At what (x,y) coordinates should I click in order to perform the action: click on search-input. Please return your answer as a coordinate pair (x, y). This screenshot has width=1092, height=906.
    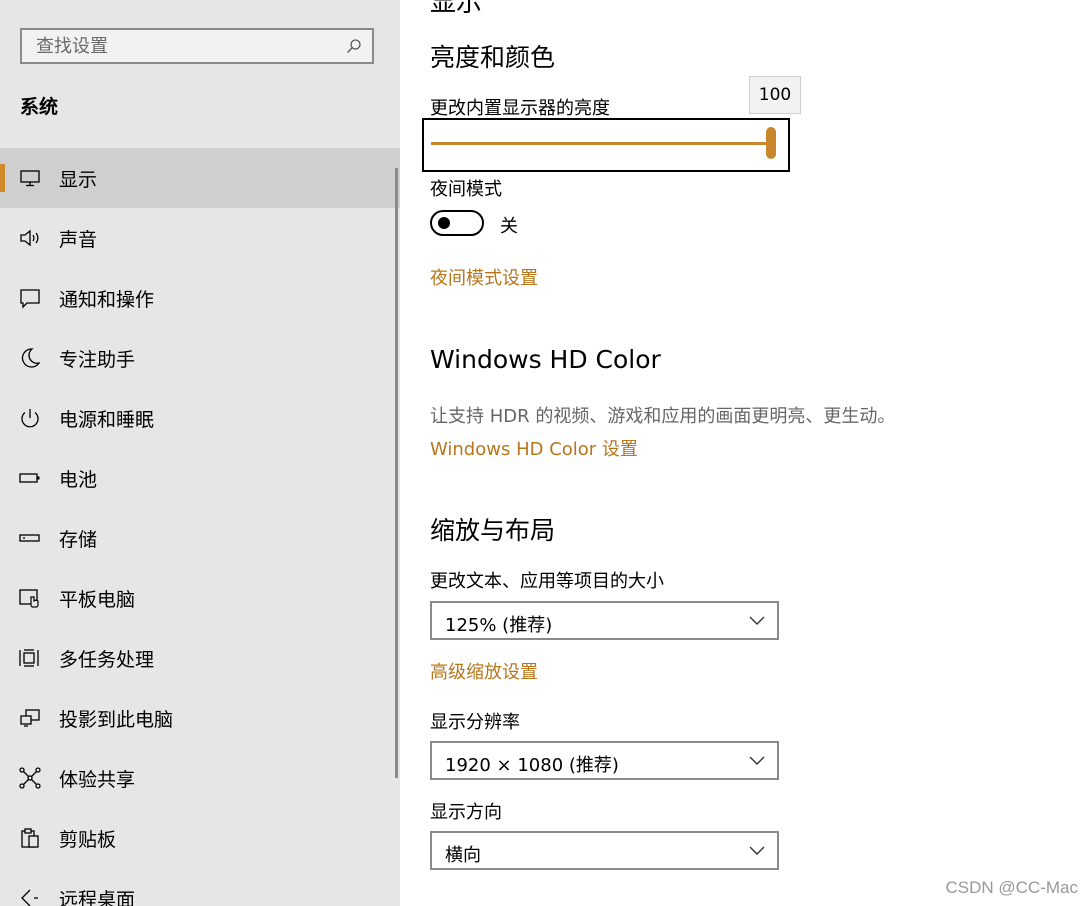
    Looking at the image, I should click on (197, 46).